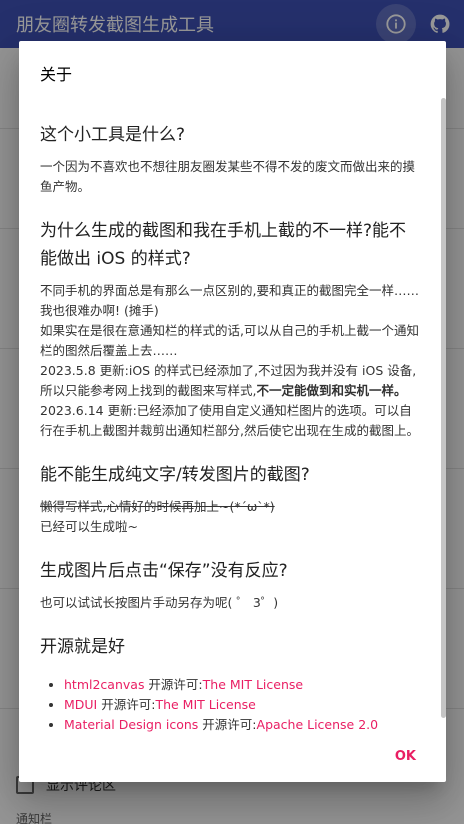 The width and height of the screenshot is (464, 824). What do you see at coordinates (131, 724) in the screenshot?
I see `material-icons-link: Material Design icons` at bounding box center [131, 724].